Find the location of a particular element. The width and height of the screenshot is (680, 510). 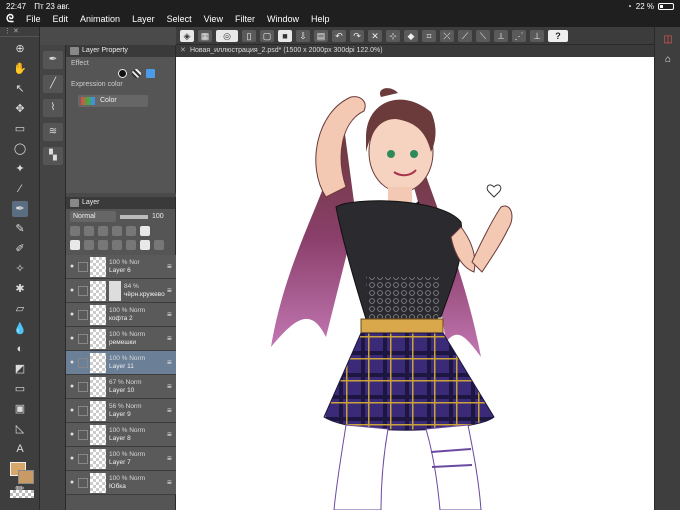

fill-icon: ◆ is located at coordinates (411, 35).